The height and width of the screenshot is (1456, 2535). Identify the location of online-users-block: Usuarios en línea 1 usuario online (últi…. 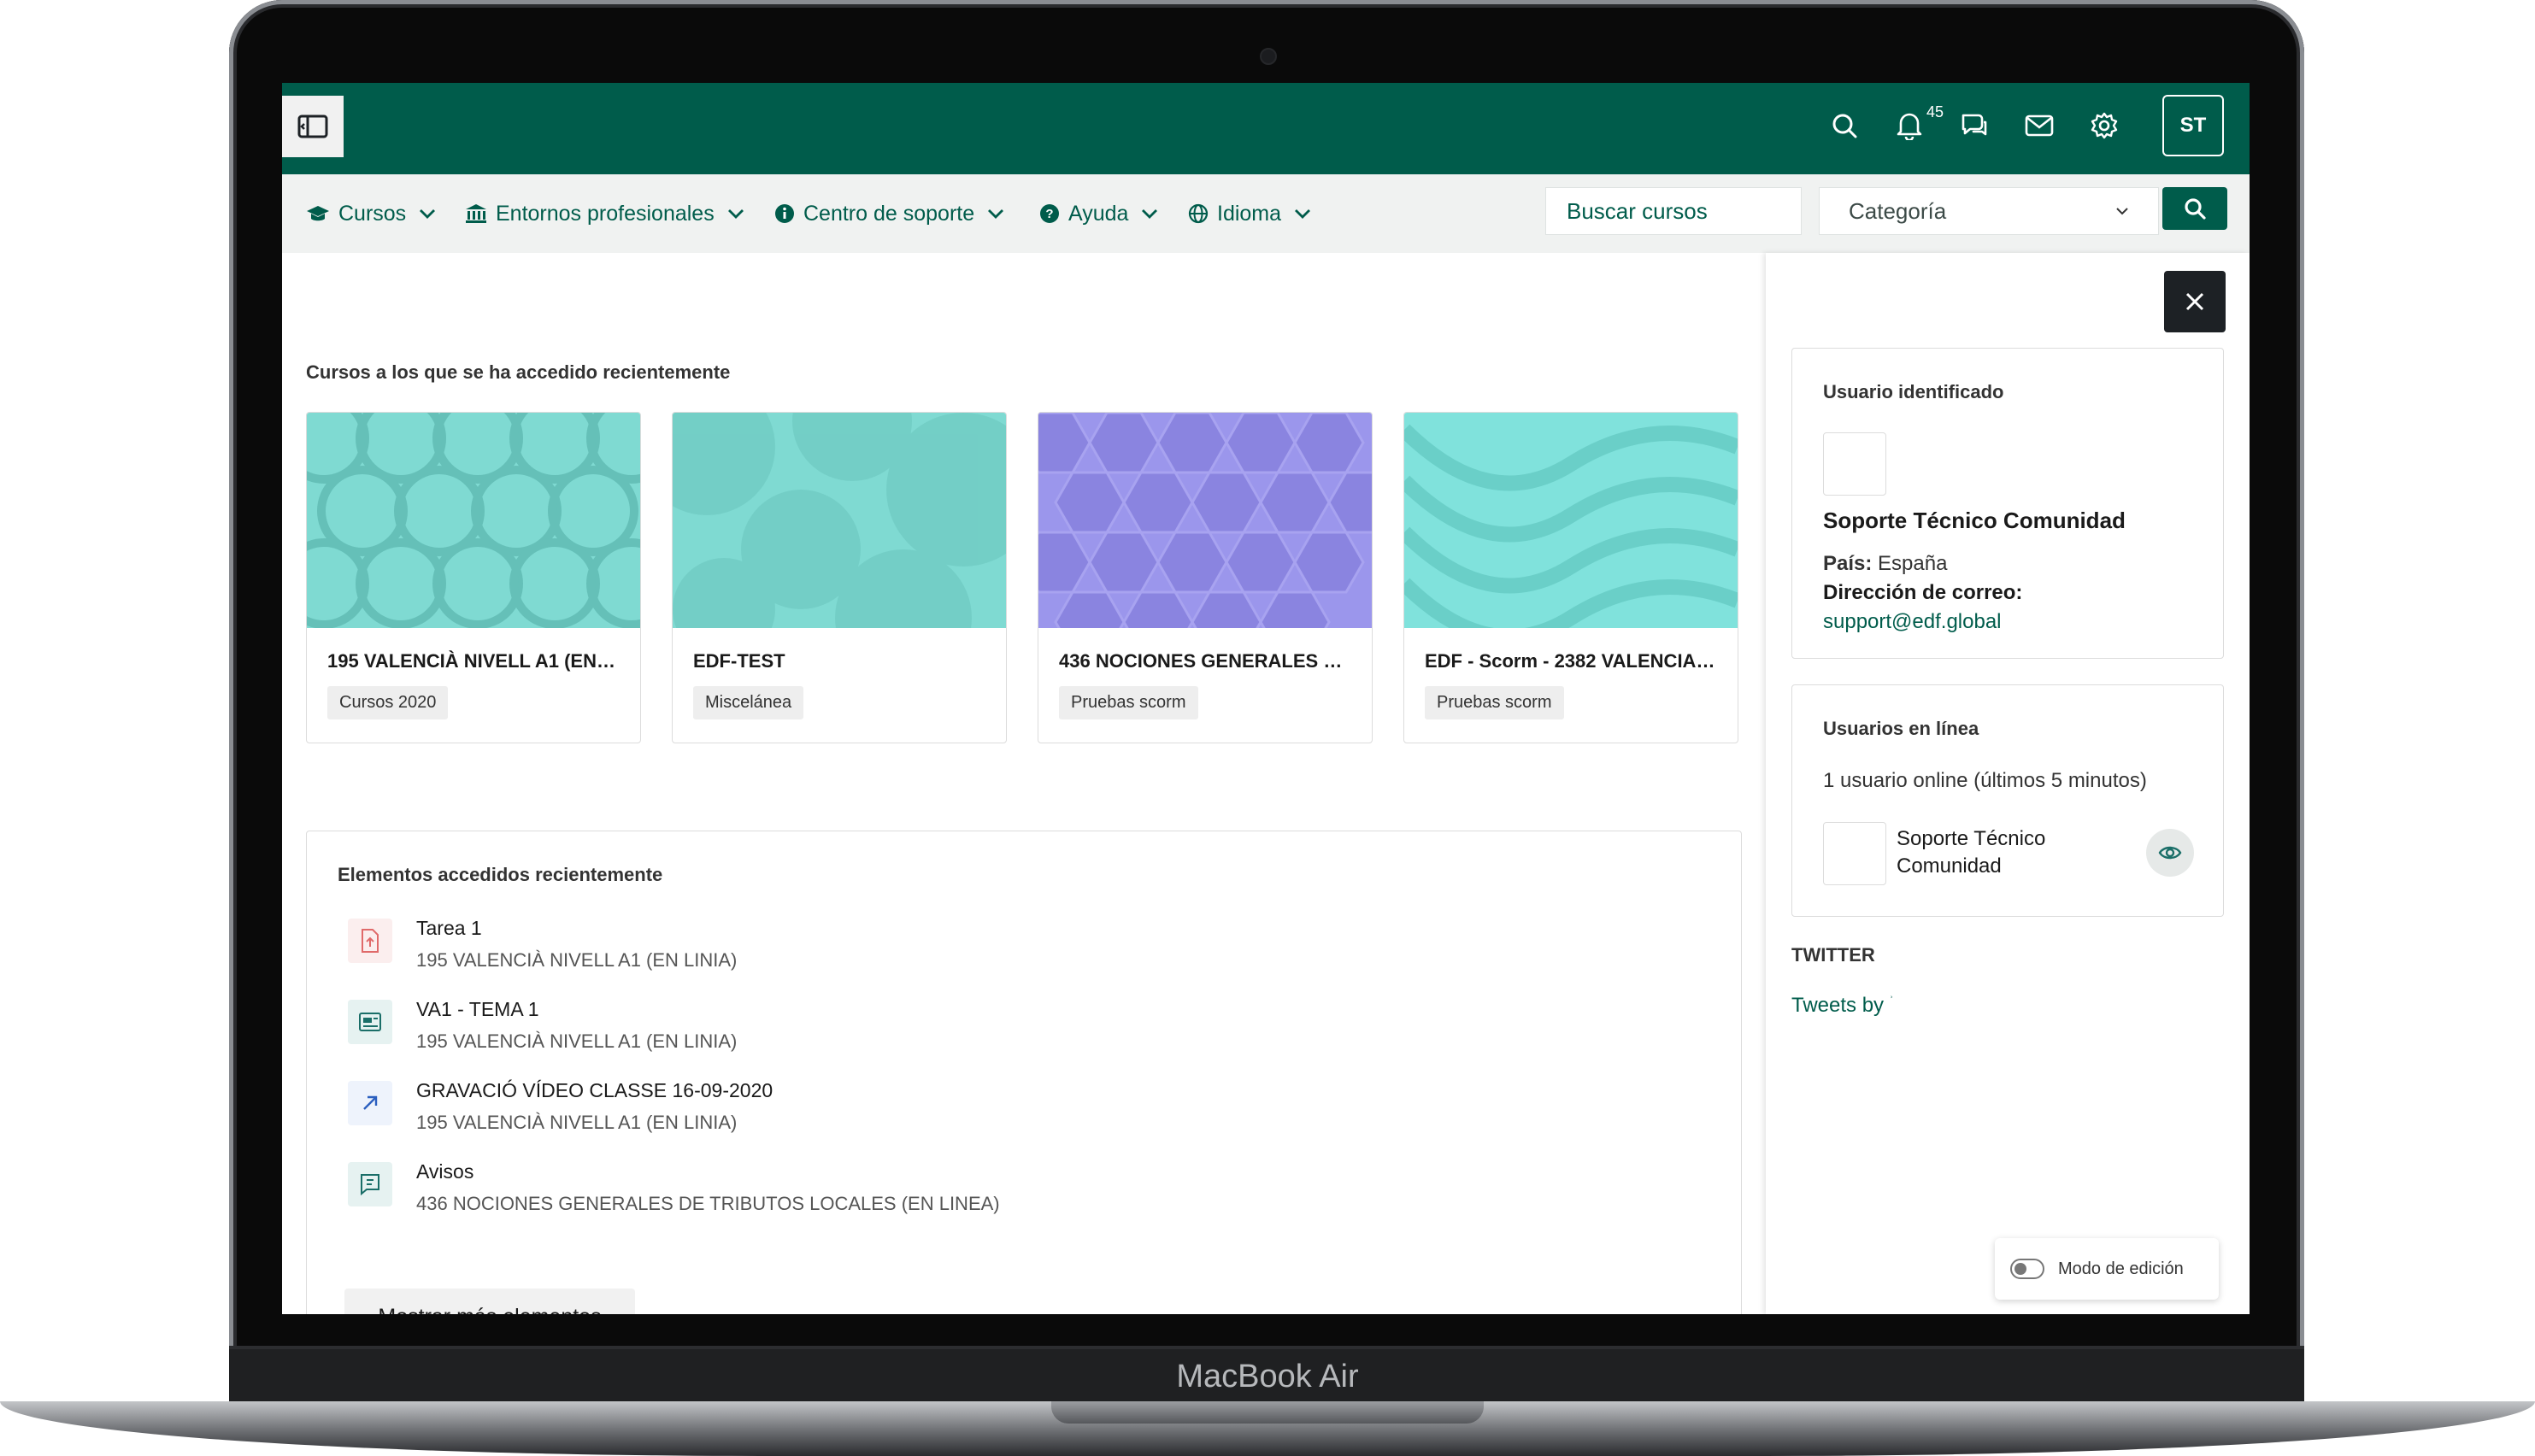
(2007, 800).